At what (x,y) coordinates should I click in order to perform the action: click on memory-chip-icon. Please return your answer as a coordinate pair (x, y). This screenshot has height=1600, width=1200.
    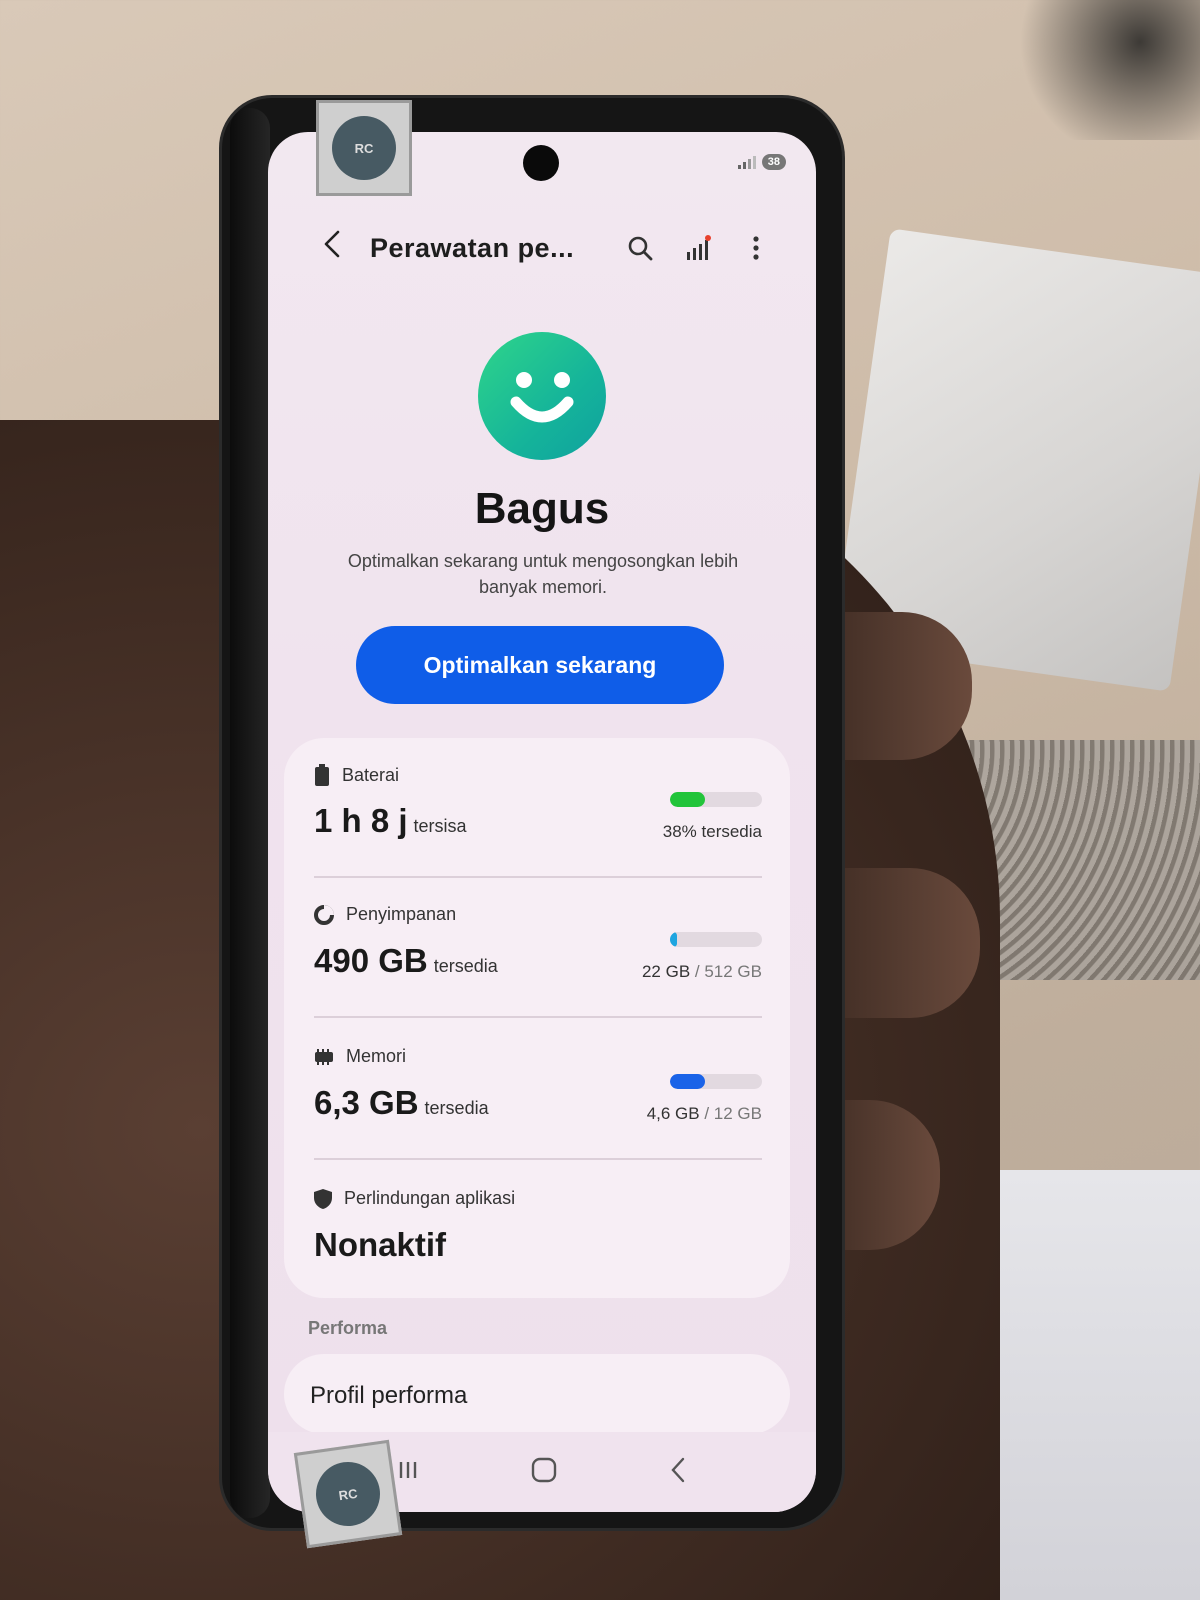
    Looking at the image, I should click on (324, 1056).